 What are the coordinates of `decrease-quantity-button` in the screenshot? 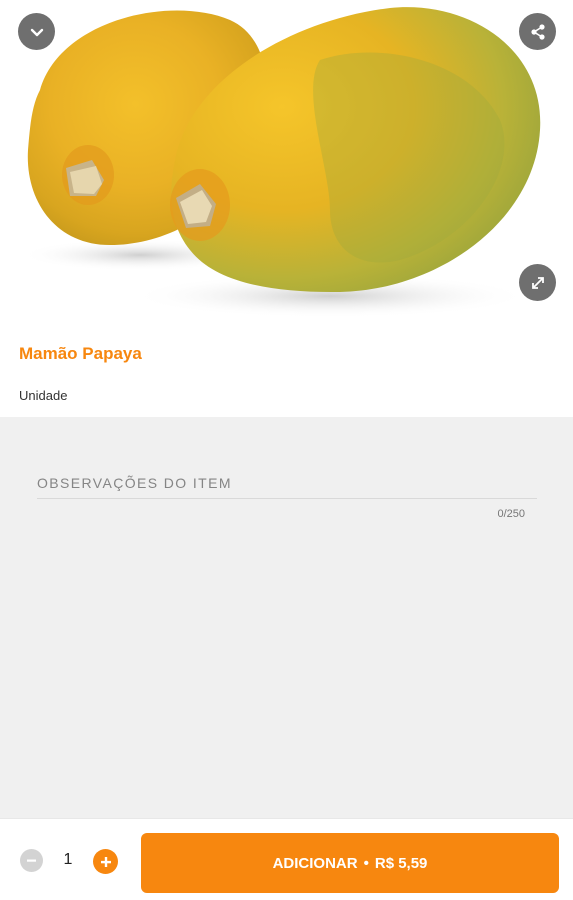 It's located at (31, 860).